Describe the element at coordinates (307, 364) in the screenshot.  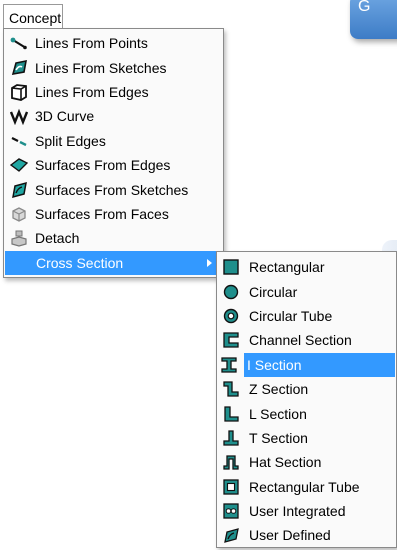
I see `submenu-item-i-section: I Section` at that location.